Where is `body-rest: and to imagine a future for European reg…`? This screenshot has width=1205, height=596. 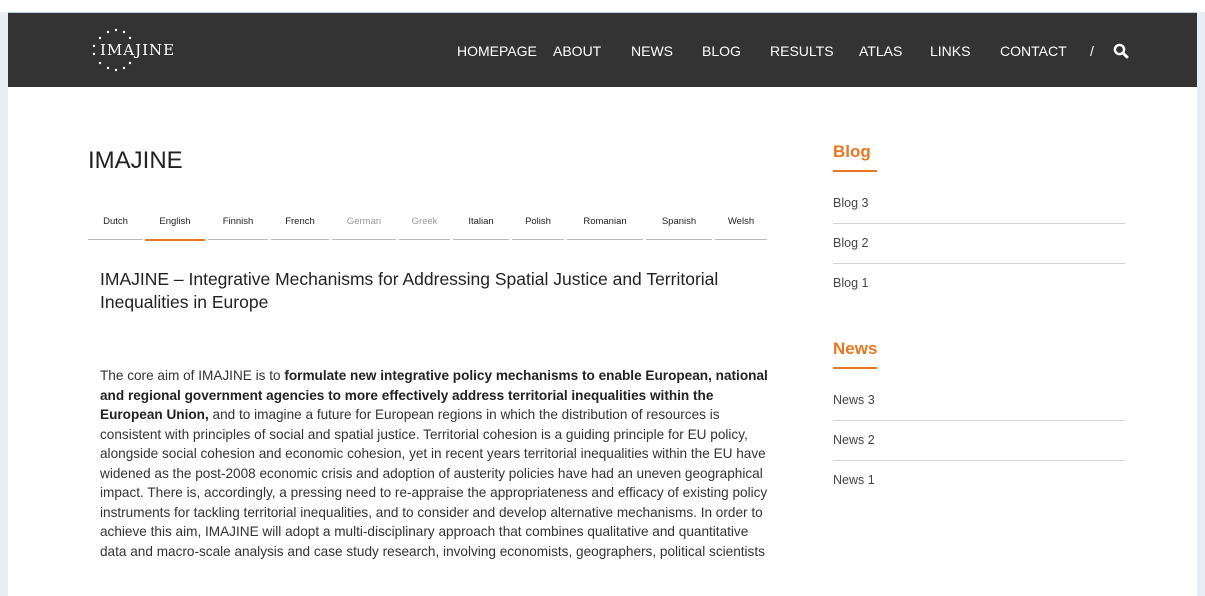 body-rest: and to imagine a future for European reg… is located at coordinates (434, 483).